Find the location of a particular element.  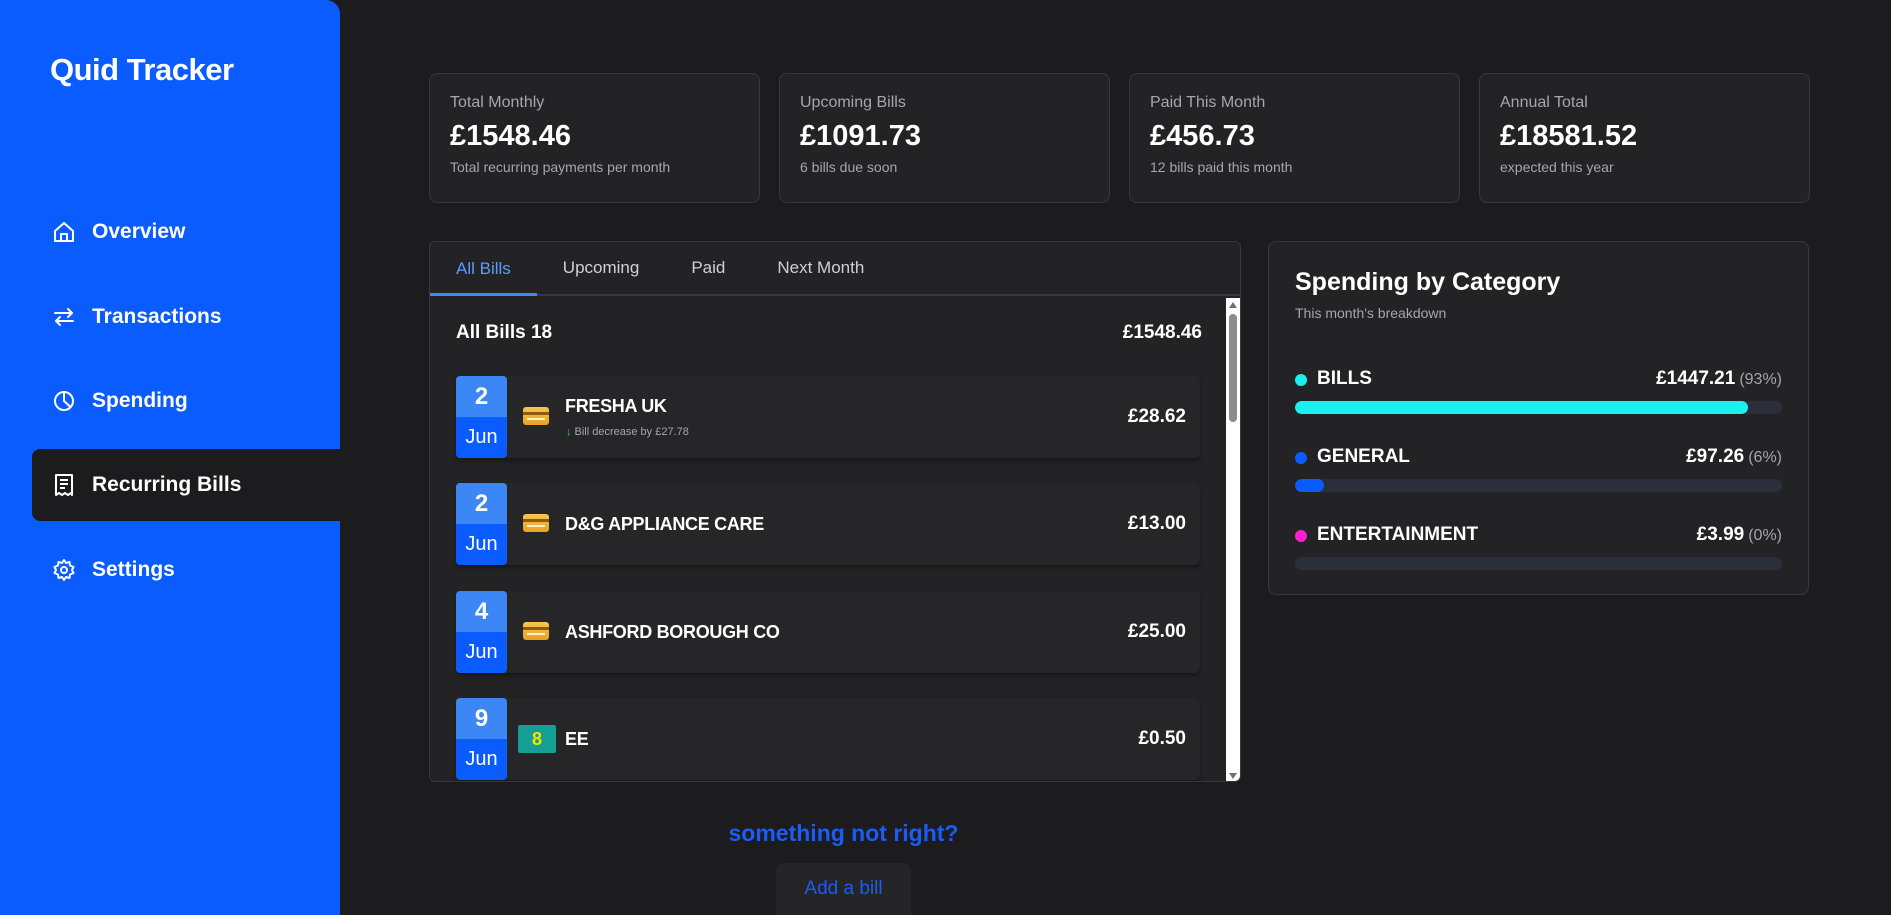

receipt-icon is located at coordinates (64, 485).